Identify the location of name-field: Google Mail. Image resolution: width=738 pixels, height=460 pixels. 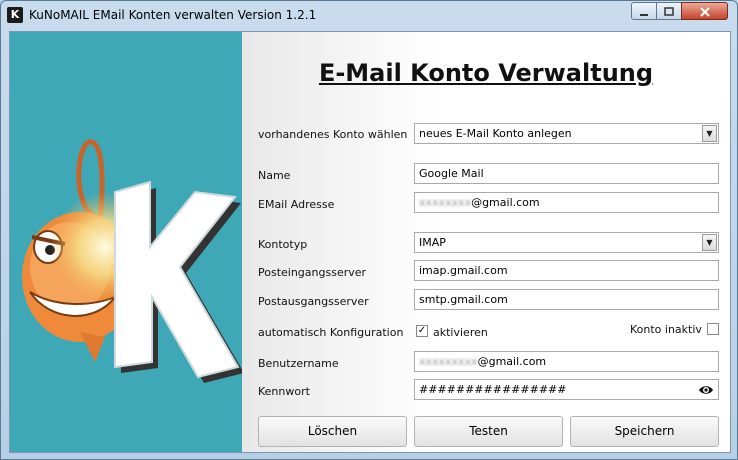
(566, 173).